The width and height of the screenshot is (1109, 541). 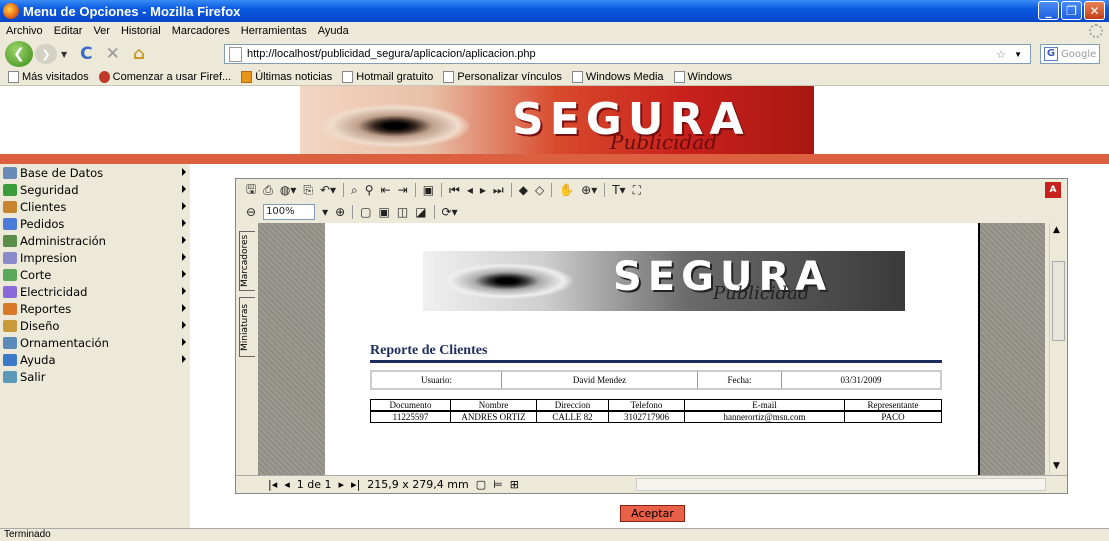 What do you see at coordinates (272, 484) in the screenshot?
I see `first-page-small-icon: |◂` at bounding box center [272, 484].